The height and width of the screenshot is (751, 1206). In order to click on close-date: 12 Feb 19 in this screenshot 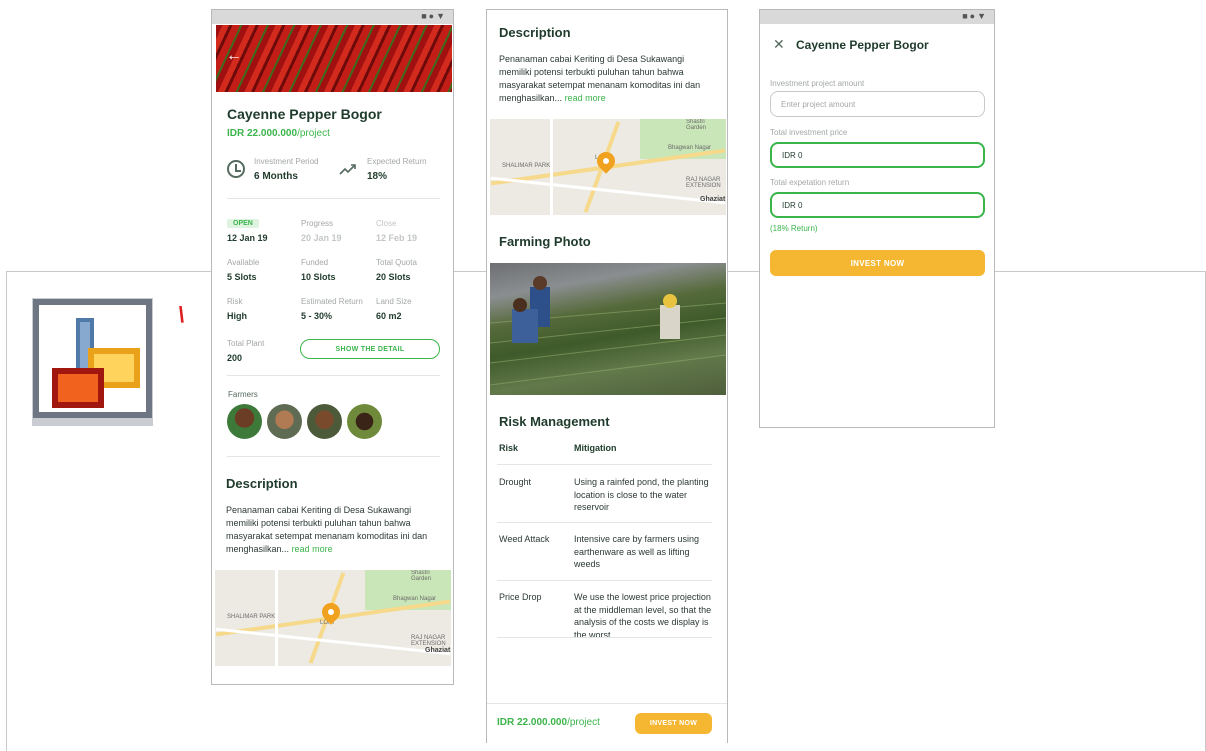, I will do `click(397, 238)`.